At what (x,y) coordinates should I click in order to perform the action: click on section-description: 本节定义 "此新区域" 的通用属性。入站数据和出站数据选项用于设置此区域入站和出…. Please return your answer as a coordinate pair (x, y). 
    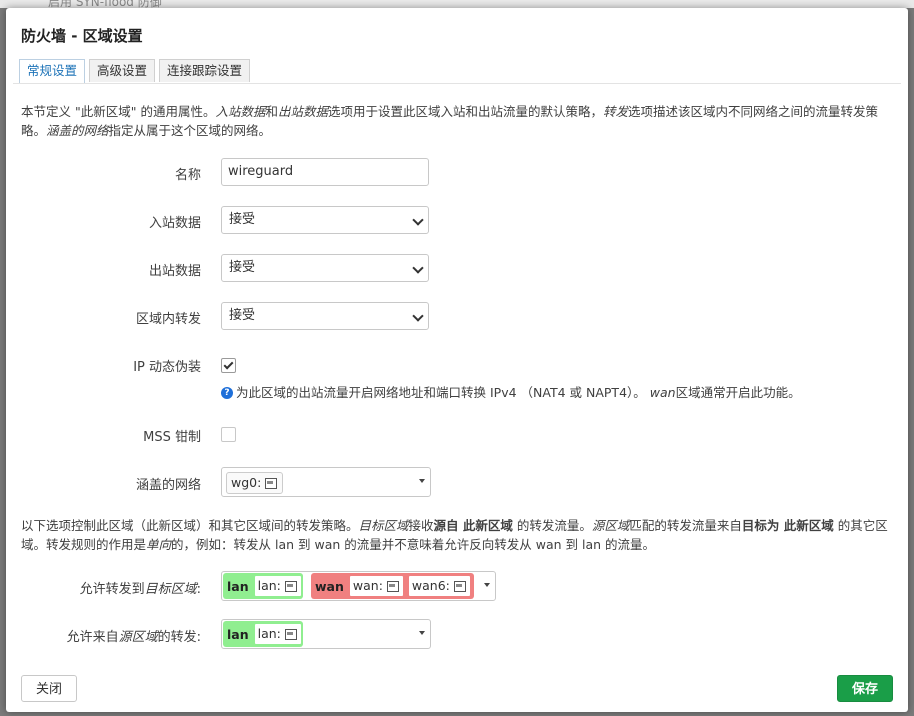
    Looking at the image, I should click on (450, 121).